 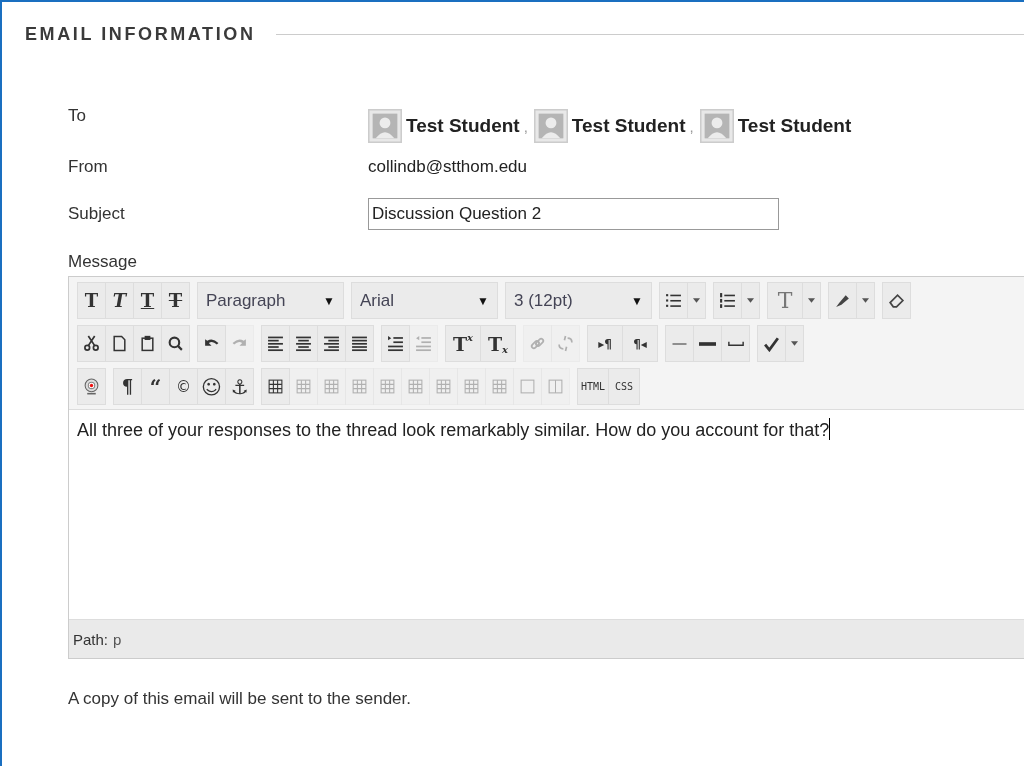 What do you see at coordinates (424, 300) in the screenshot?
I see `dropdown: Arial ▼` at bounding box center [424, 300].